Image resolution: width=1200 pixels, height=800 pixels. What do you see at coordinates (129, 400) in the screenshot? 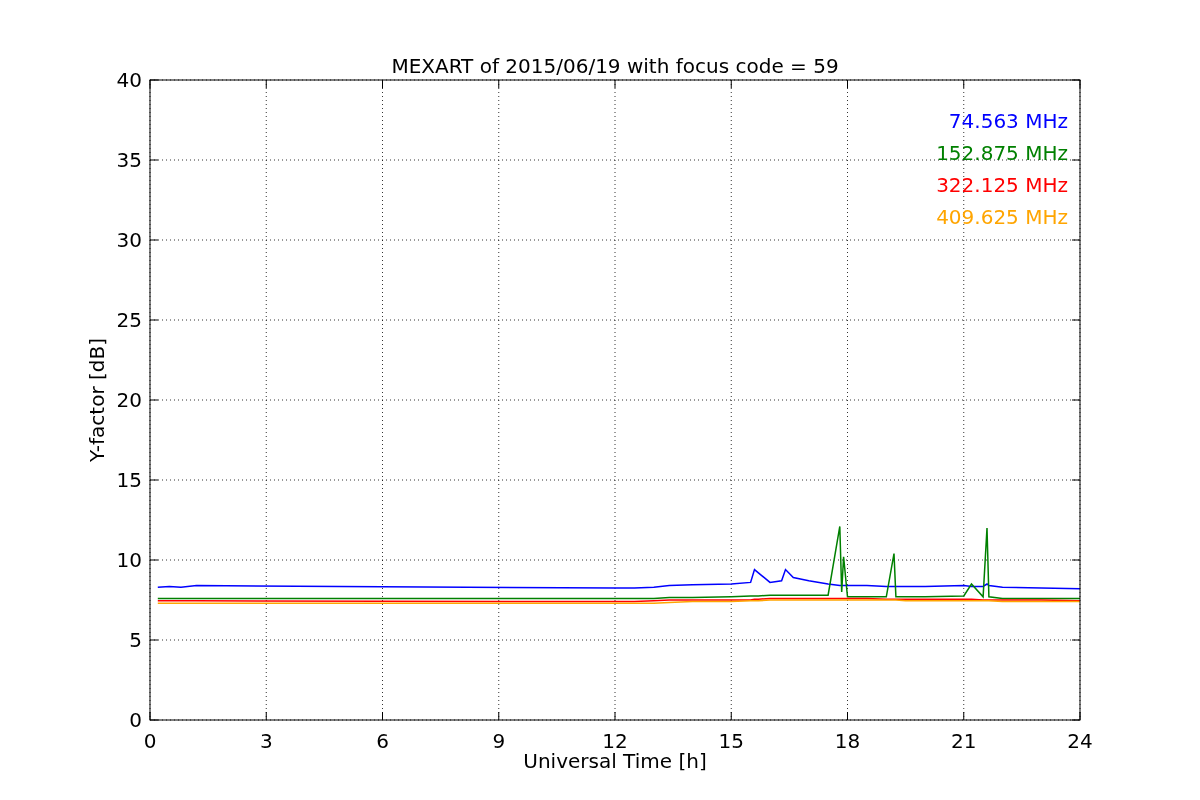
I see `tick-label: 20` at bounding box center [129, 400].